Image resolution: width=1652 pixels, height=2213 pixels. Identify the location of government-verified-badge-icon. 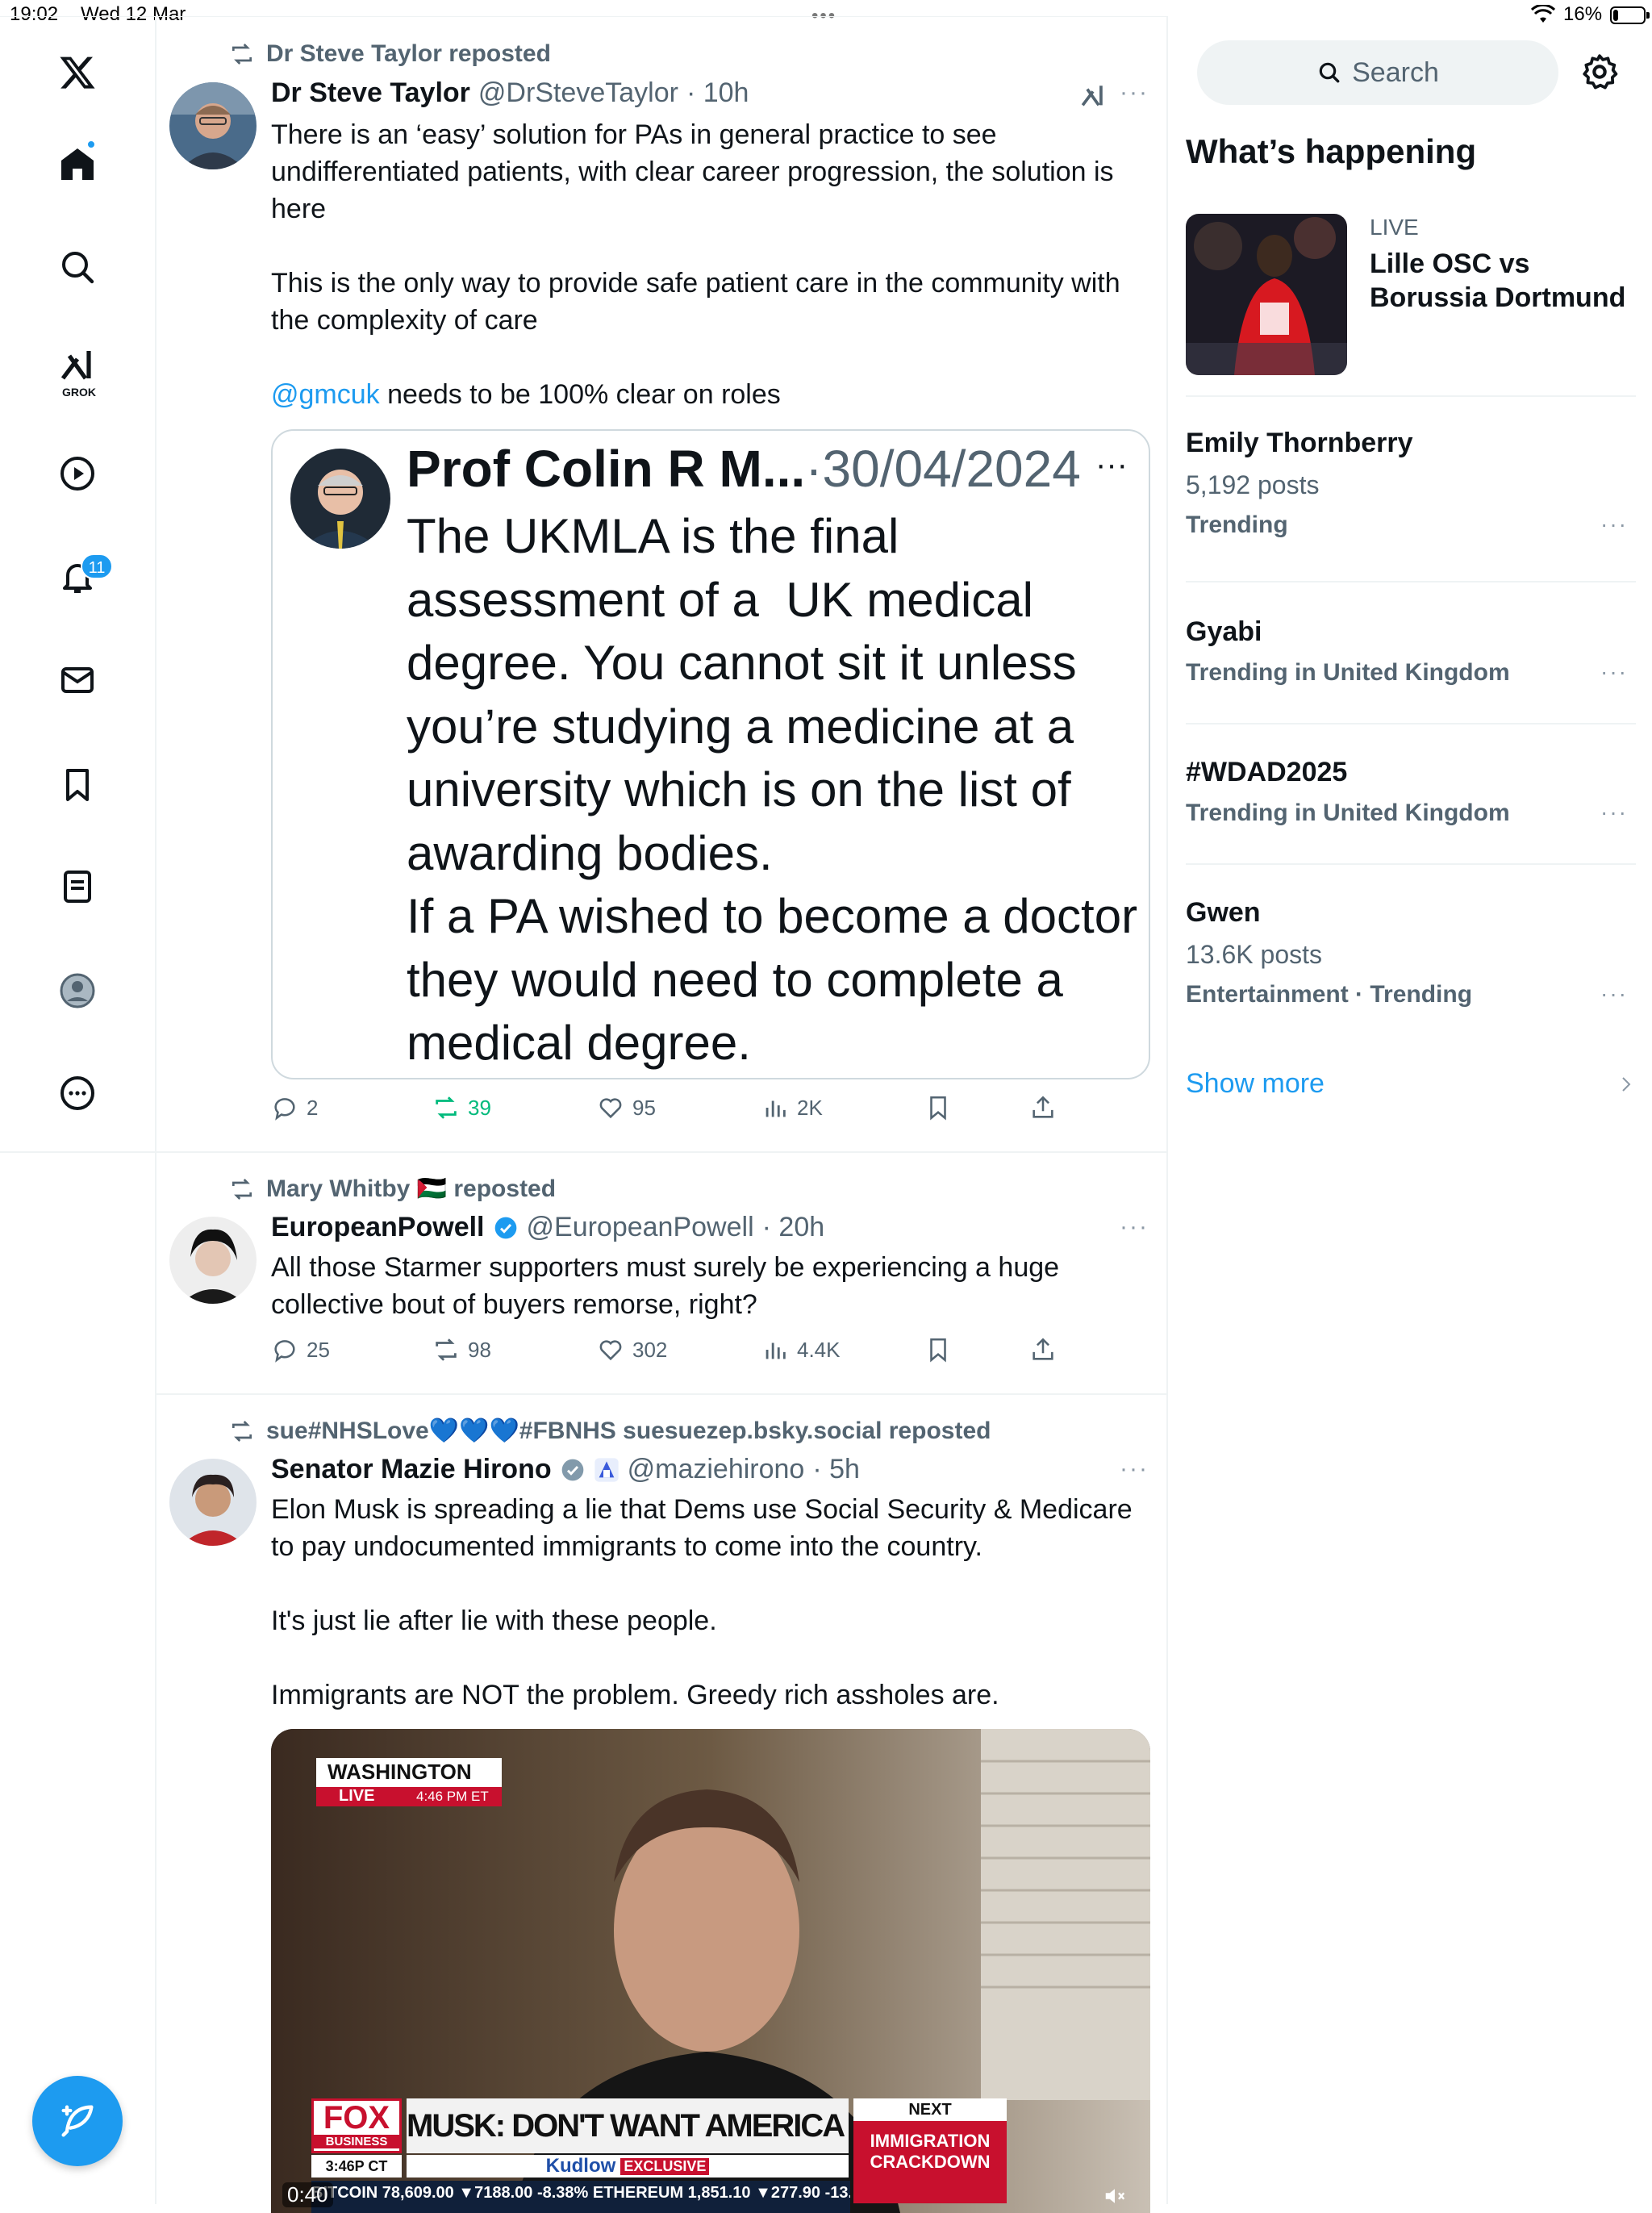
(572, 1469).